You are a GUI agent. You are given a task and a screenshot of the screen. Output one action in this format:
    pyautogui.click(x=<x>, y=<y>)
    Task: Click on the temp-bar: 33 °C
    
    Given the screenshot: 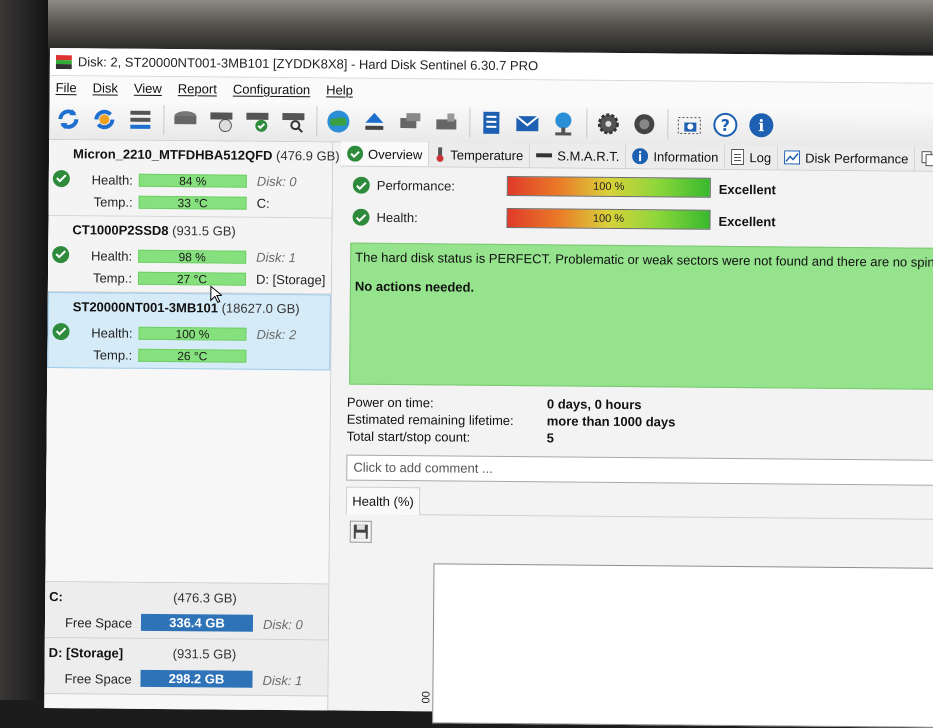 What is the action you would take?
    pyautogui.click(x=192, y=202)
    